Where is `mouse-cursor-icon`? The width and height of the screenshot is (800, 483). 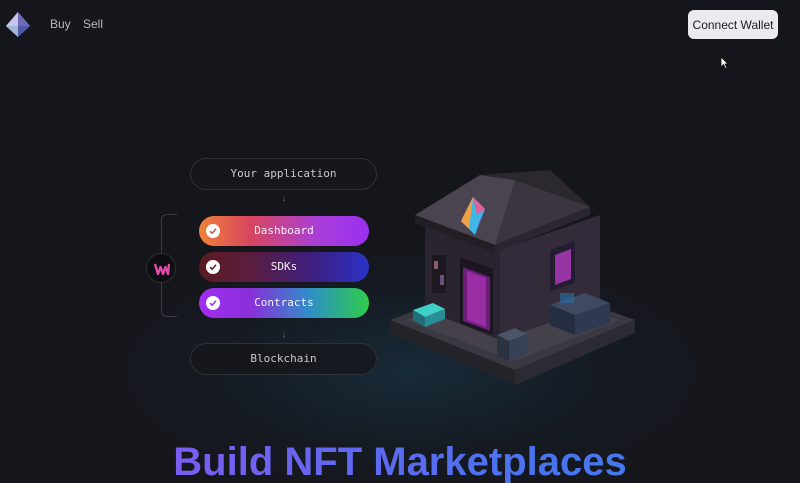
mouse-cursor-icon is located at coordinates (724, 63).